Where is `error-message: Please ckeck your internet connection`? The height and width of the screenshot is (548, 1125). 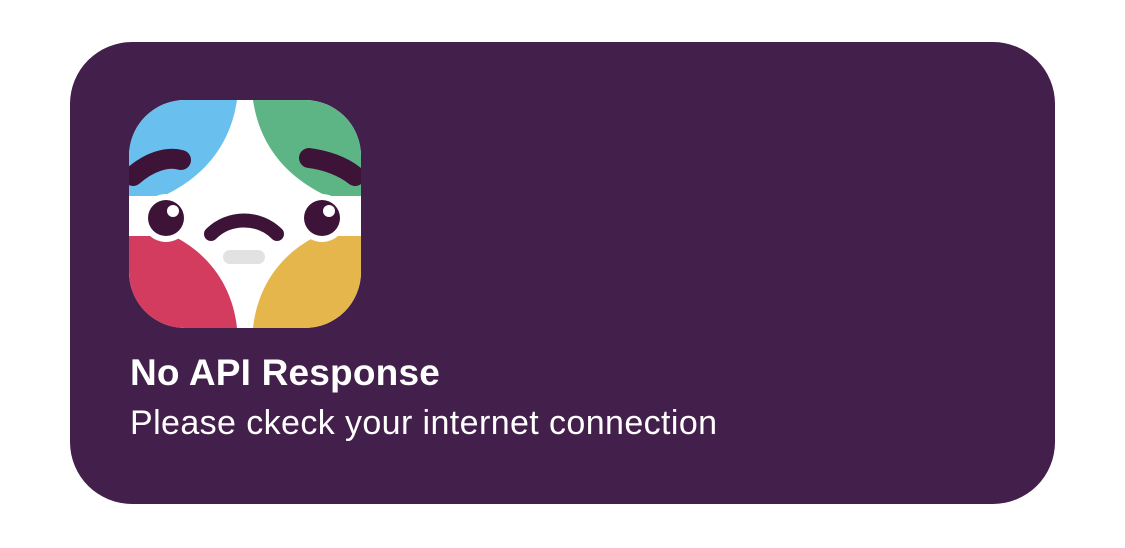 error-message: Please ckeck your internet connection is located at coordinates (424, 423).